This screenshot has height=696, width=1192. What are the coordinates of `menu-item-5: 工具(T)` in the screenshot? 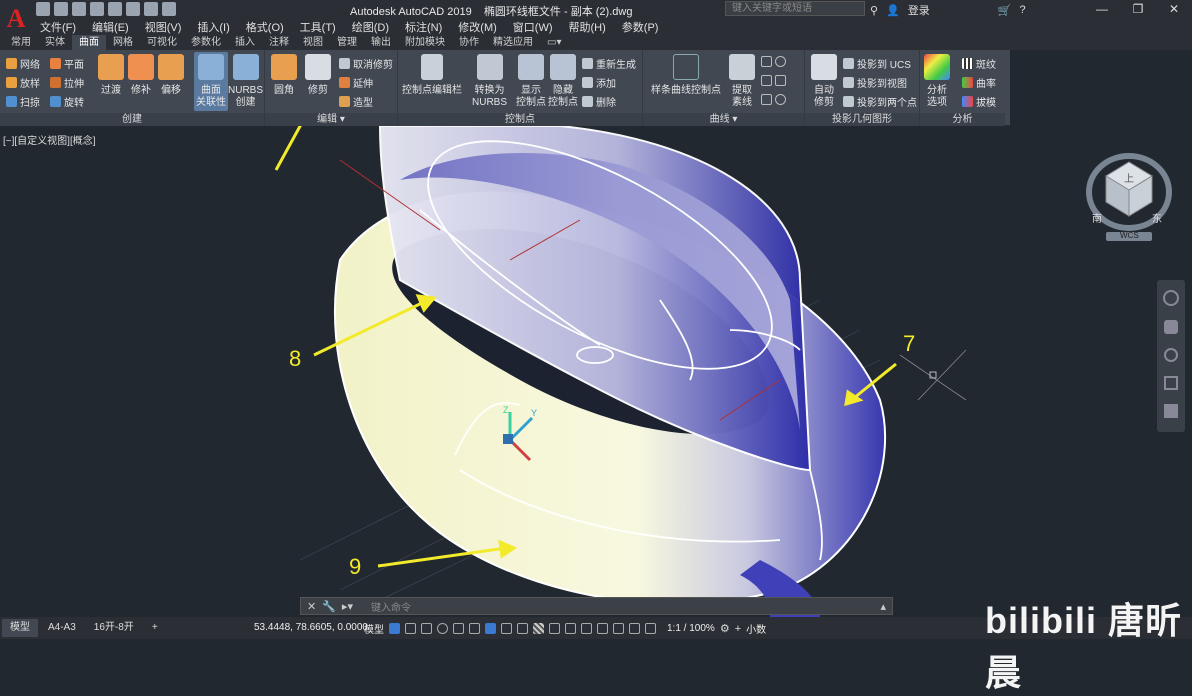 It's located at (318, 27).